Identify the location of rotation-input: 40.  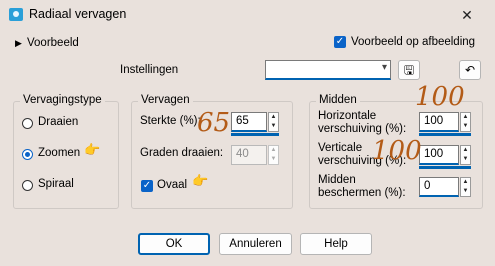
(249, 155).